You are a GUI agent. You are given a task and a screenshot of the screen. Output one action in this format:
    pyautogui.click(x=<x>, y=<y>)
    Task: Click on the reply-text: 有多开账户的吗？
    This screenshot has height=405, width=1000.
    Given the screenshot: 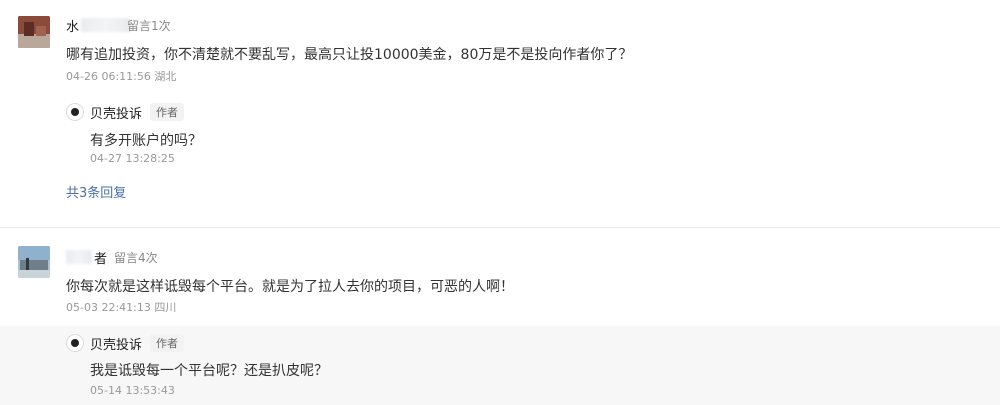 What is the action you would take?
    pyautogui.click(x=146, y=141)
    